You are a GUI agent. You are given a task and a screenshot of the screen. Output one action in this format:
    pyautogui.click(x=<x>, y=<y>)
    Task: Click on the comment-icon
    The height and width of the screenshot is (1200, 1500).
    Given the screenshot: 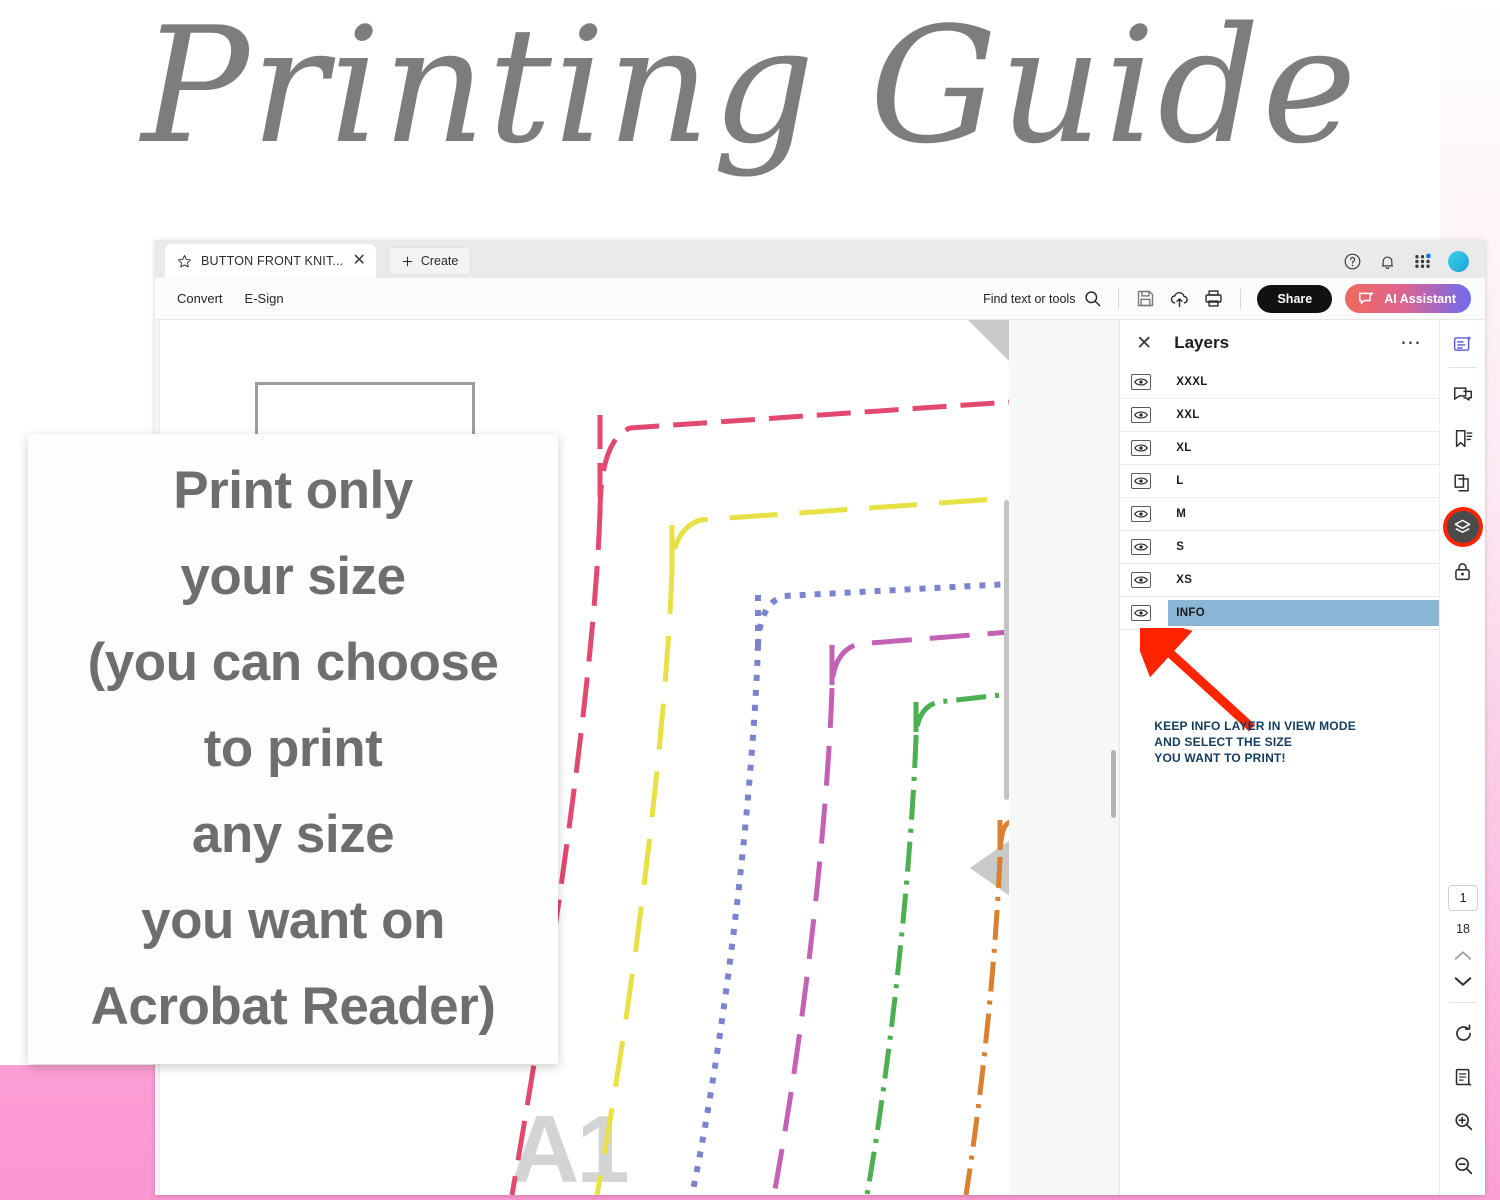 What is the action you would take?
    pyautogui.click(x=1463, y=395)
    